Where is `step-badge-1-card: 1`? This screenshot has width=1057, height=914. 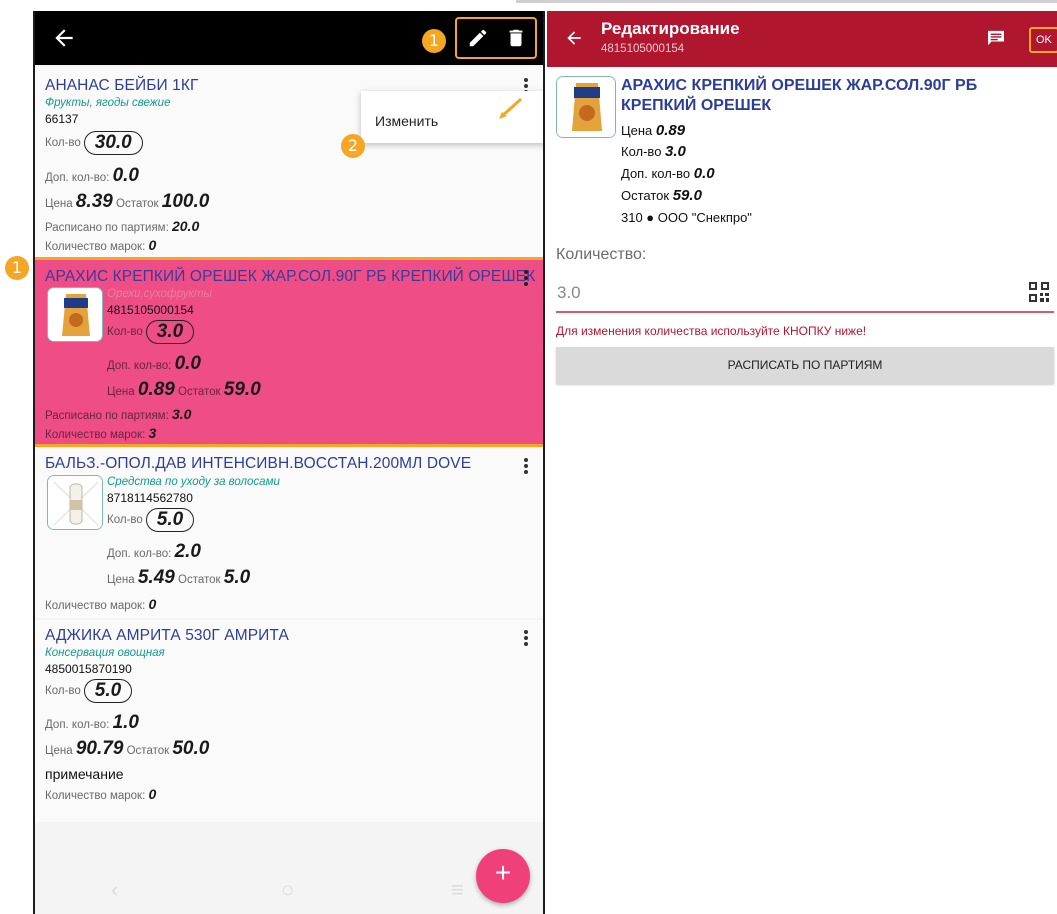
step-badge-1-card: 1 is located at coordinates (17, 268).